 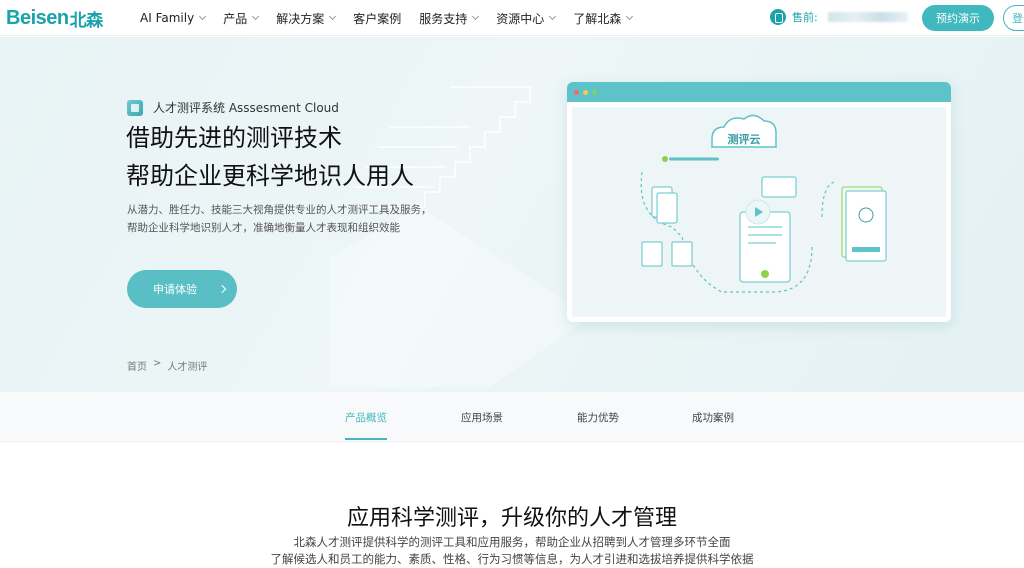 I want to click on browser-content: 测评云, so click(x=759, y=212).